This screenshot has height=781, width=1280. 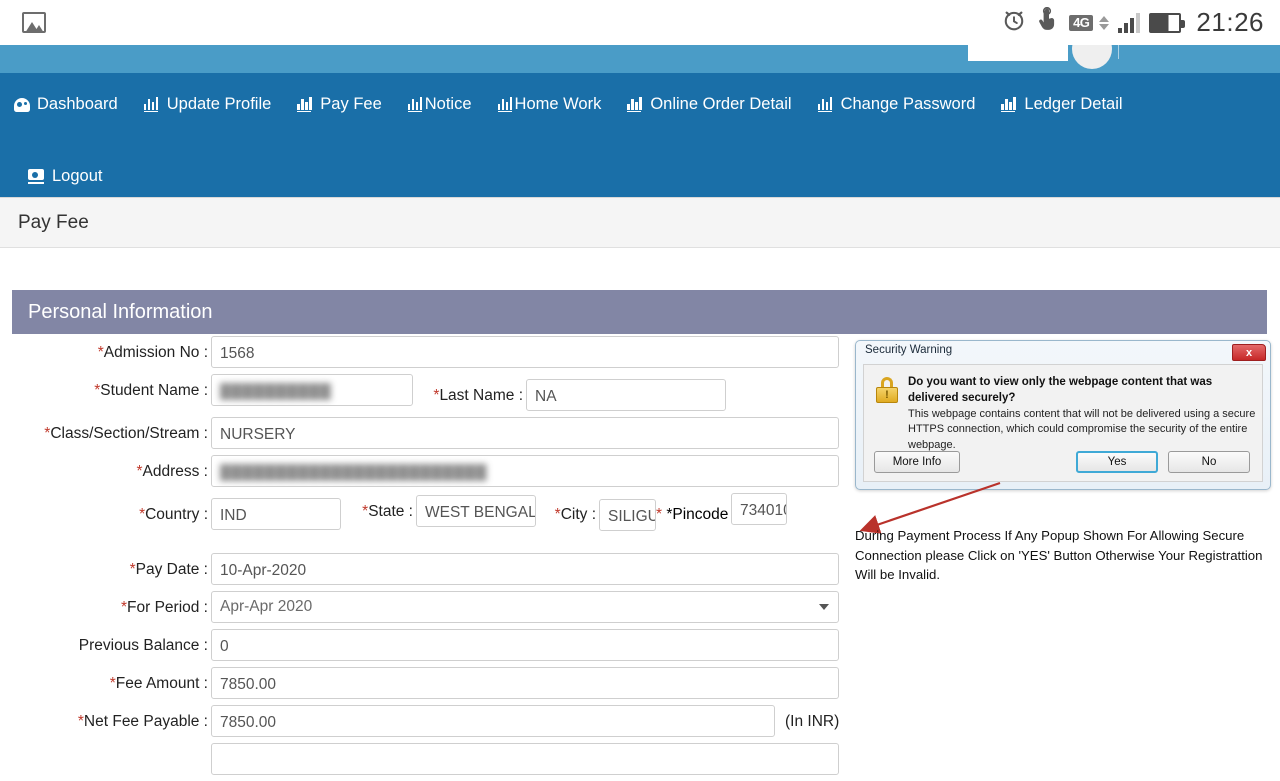 What do you see at coordinates (172, 471) in the screenshot?
I see `address-label: *Address :` at bounding box center [172, 471].